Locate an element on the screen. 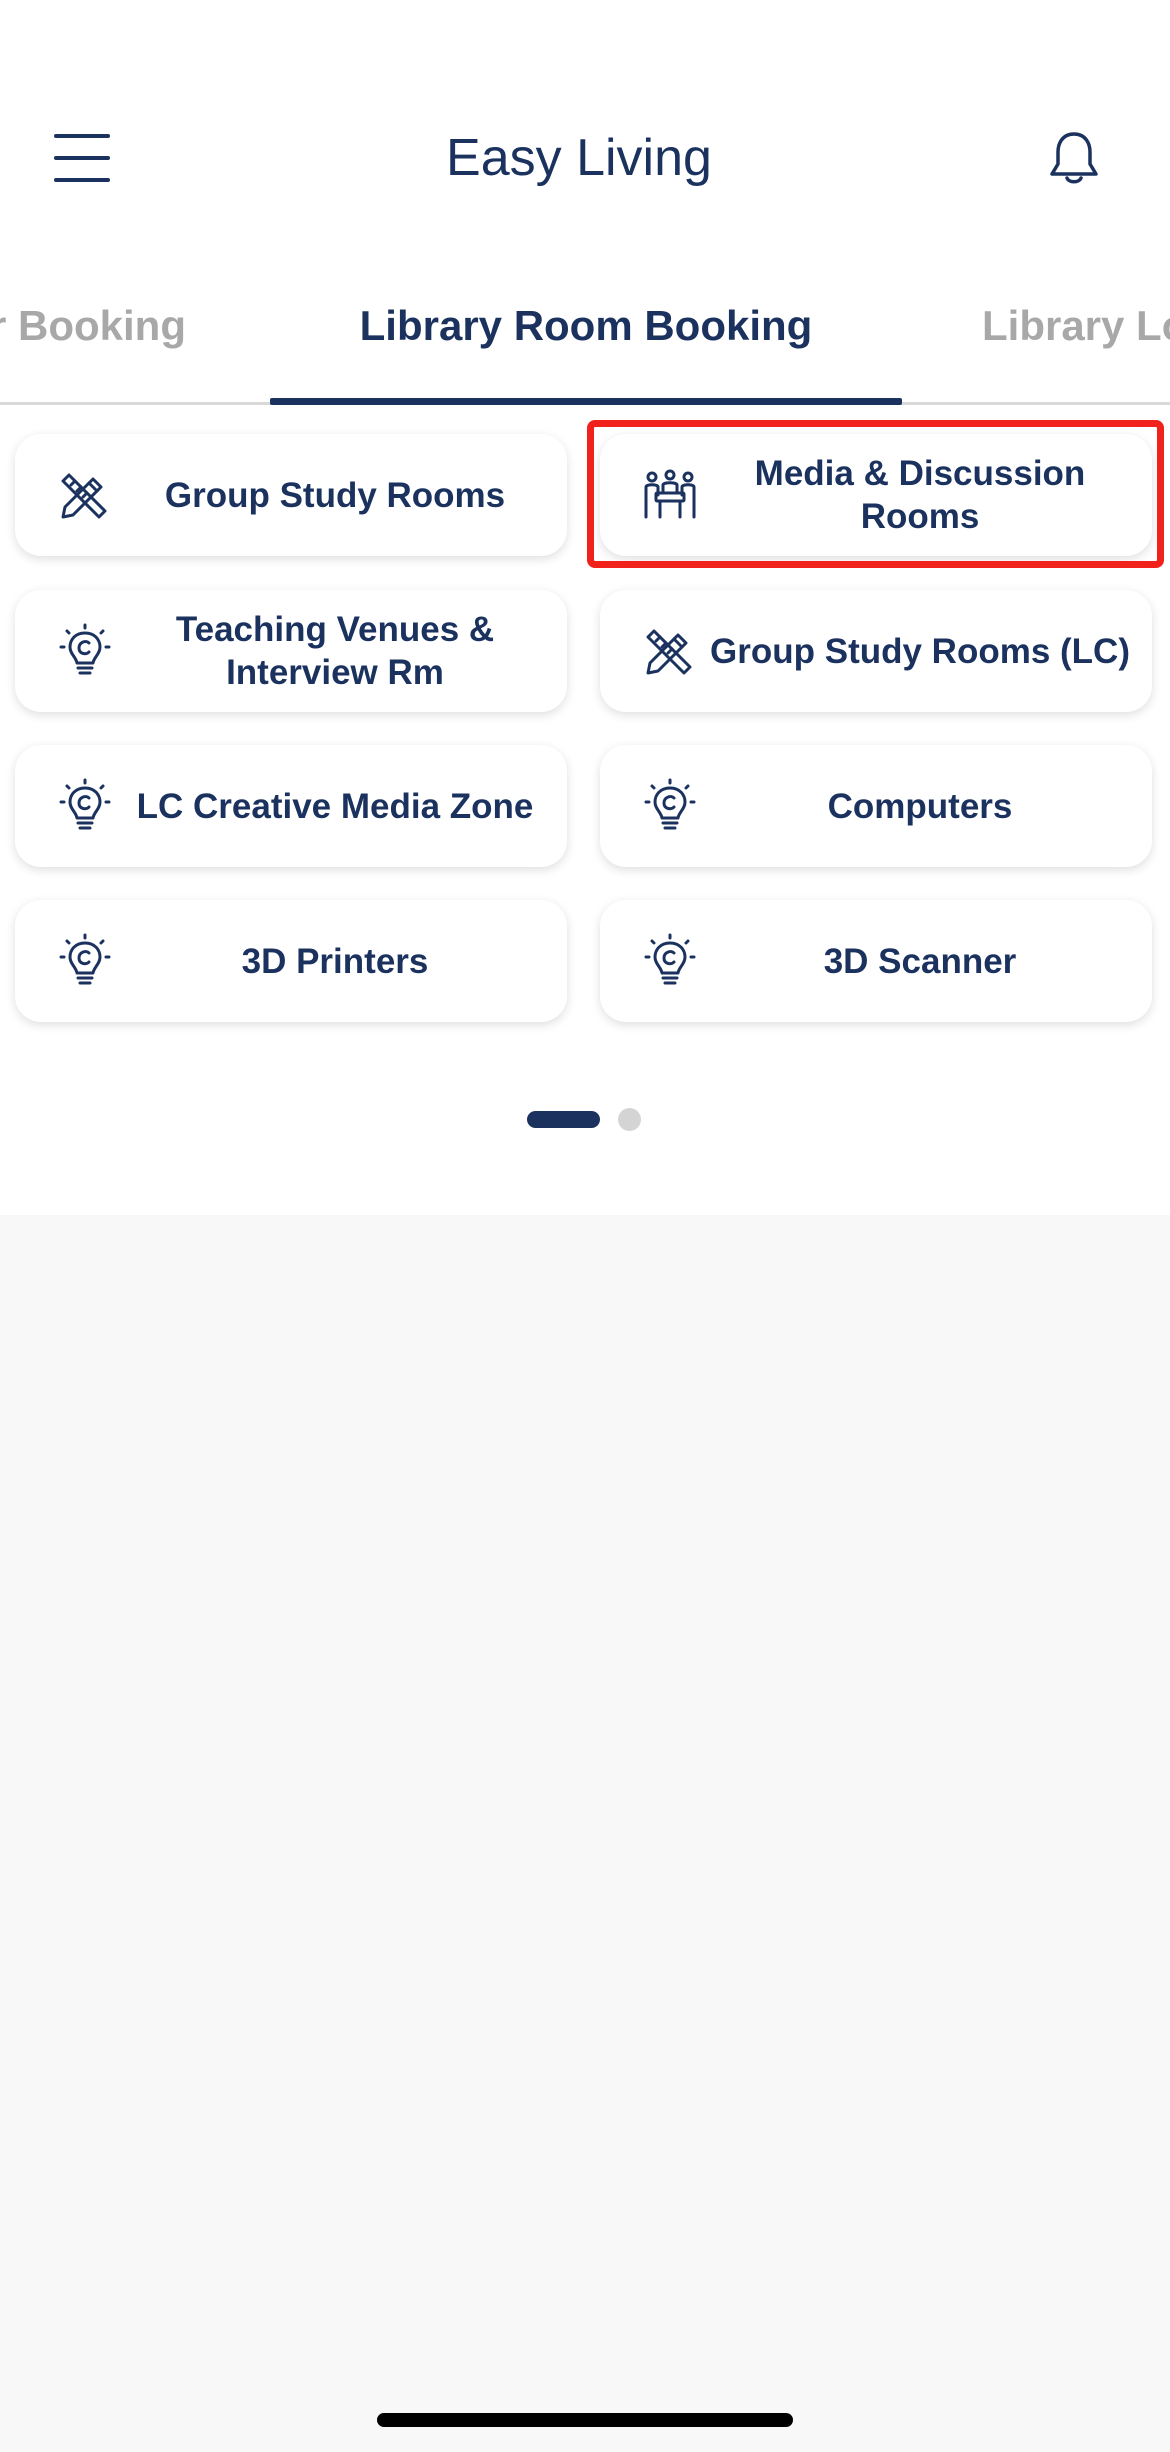  tile-3d-scanner: 3D Scanner is located at coordinates (876, 961).